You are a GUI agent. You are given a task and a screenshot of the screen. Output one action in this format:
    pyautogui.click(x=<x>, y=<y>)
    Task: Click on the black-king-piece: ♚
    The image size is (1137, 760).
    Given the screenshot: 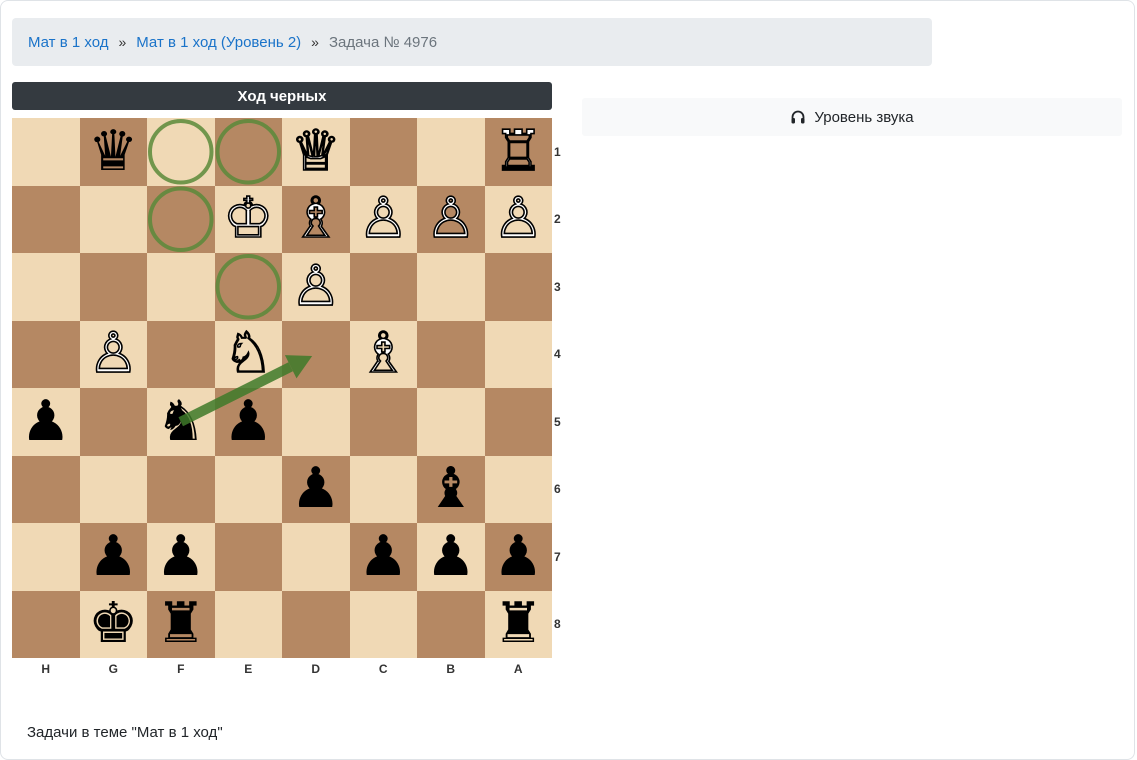 What is the action you would take?
    pyautogui.click(x=114, y=625)
    